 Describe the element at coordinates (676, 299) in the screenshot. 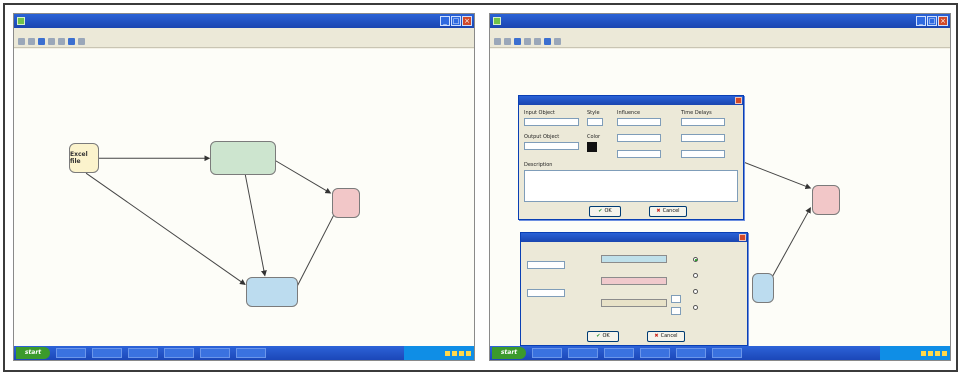

I see `slot-3-spin` at that location.